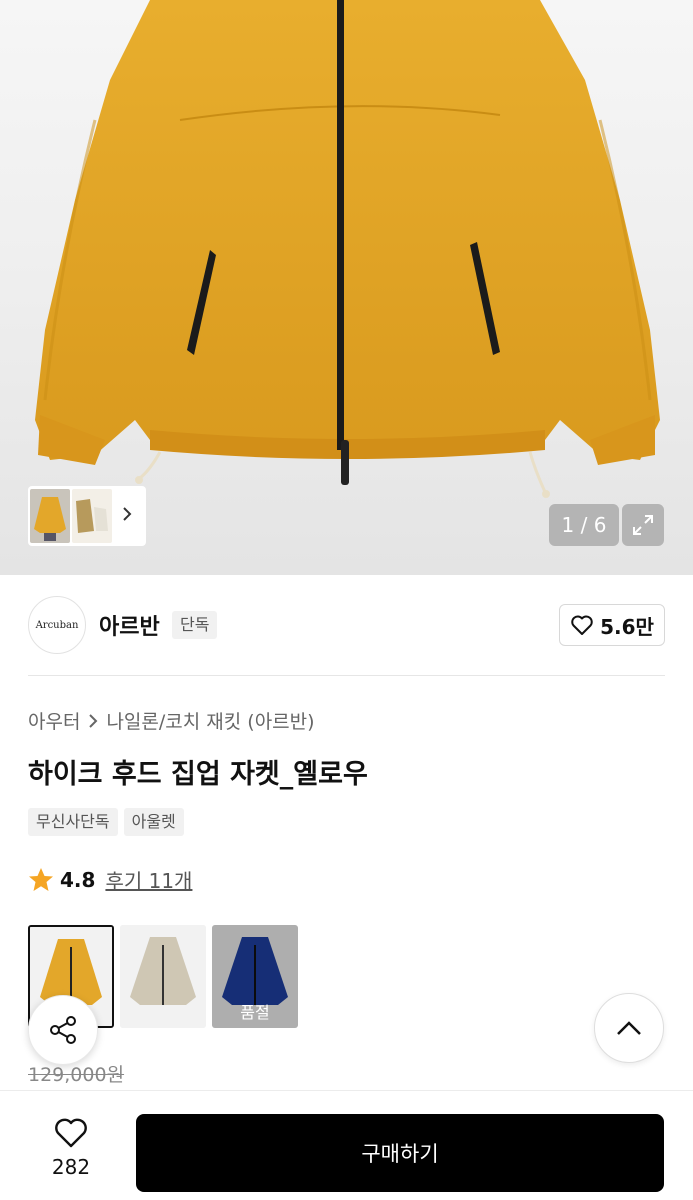 This screenshot has height=1200, width=693. I want to click on thumbnail-flatlay, so click(92, 516).